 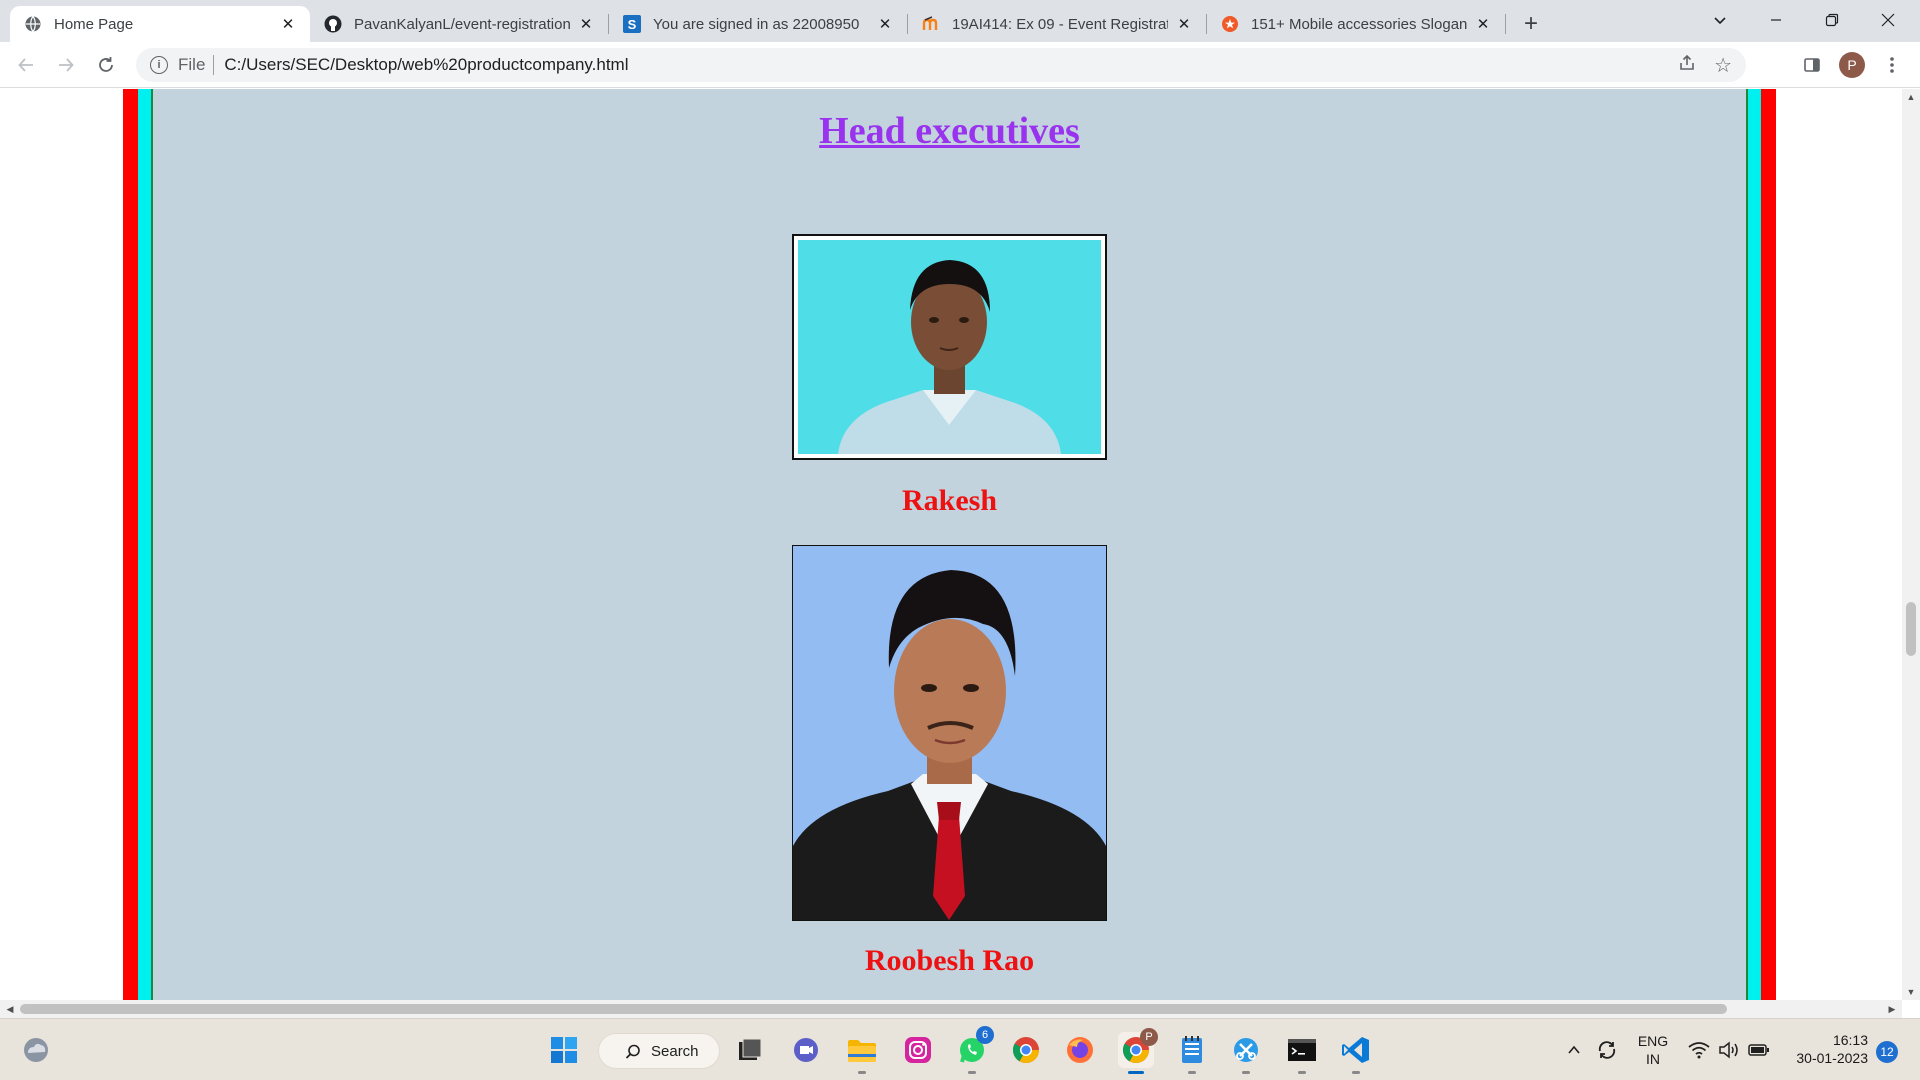 I want to click on scroll-down-icon: ▼, so click(x=1911, y=992).